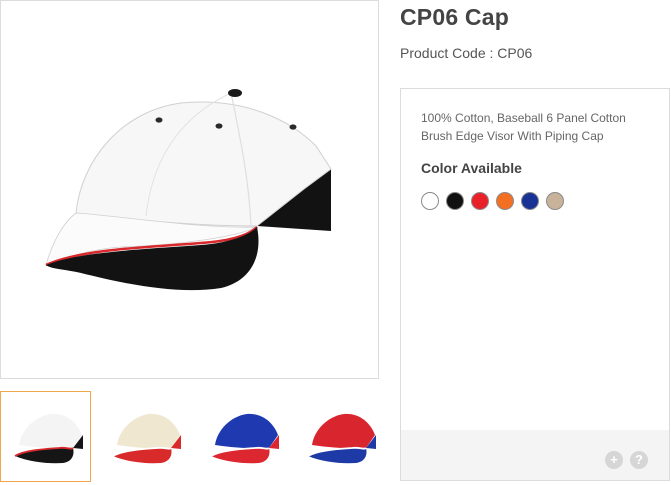 Image resolution: width=671 pixels, height=485 pixels. I want to click on thumb-blue-red, so click(241, 436).